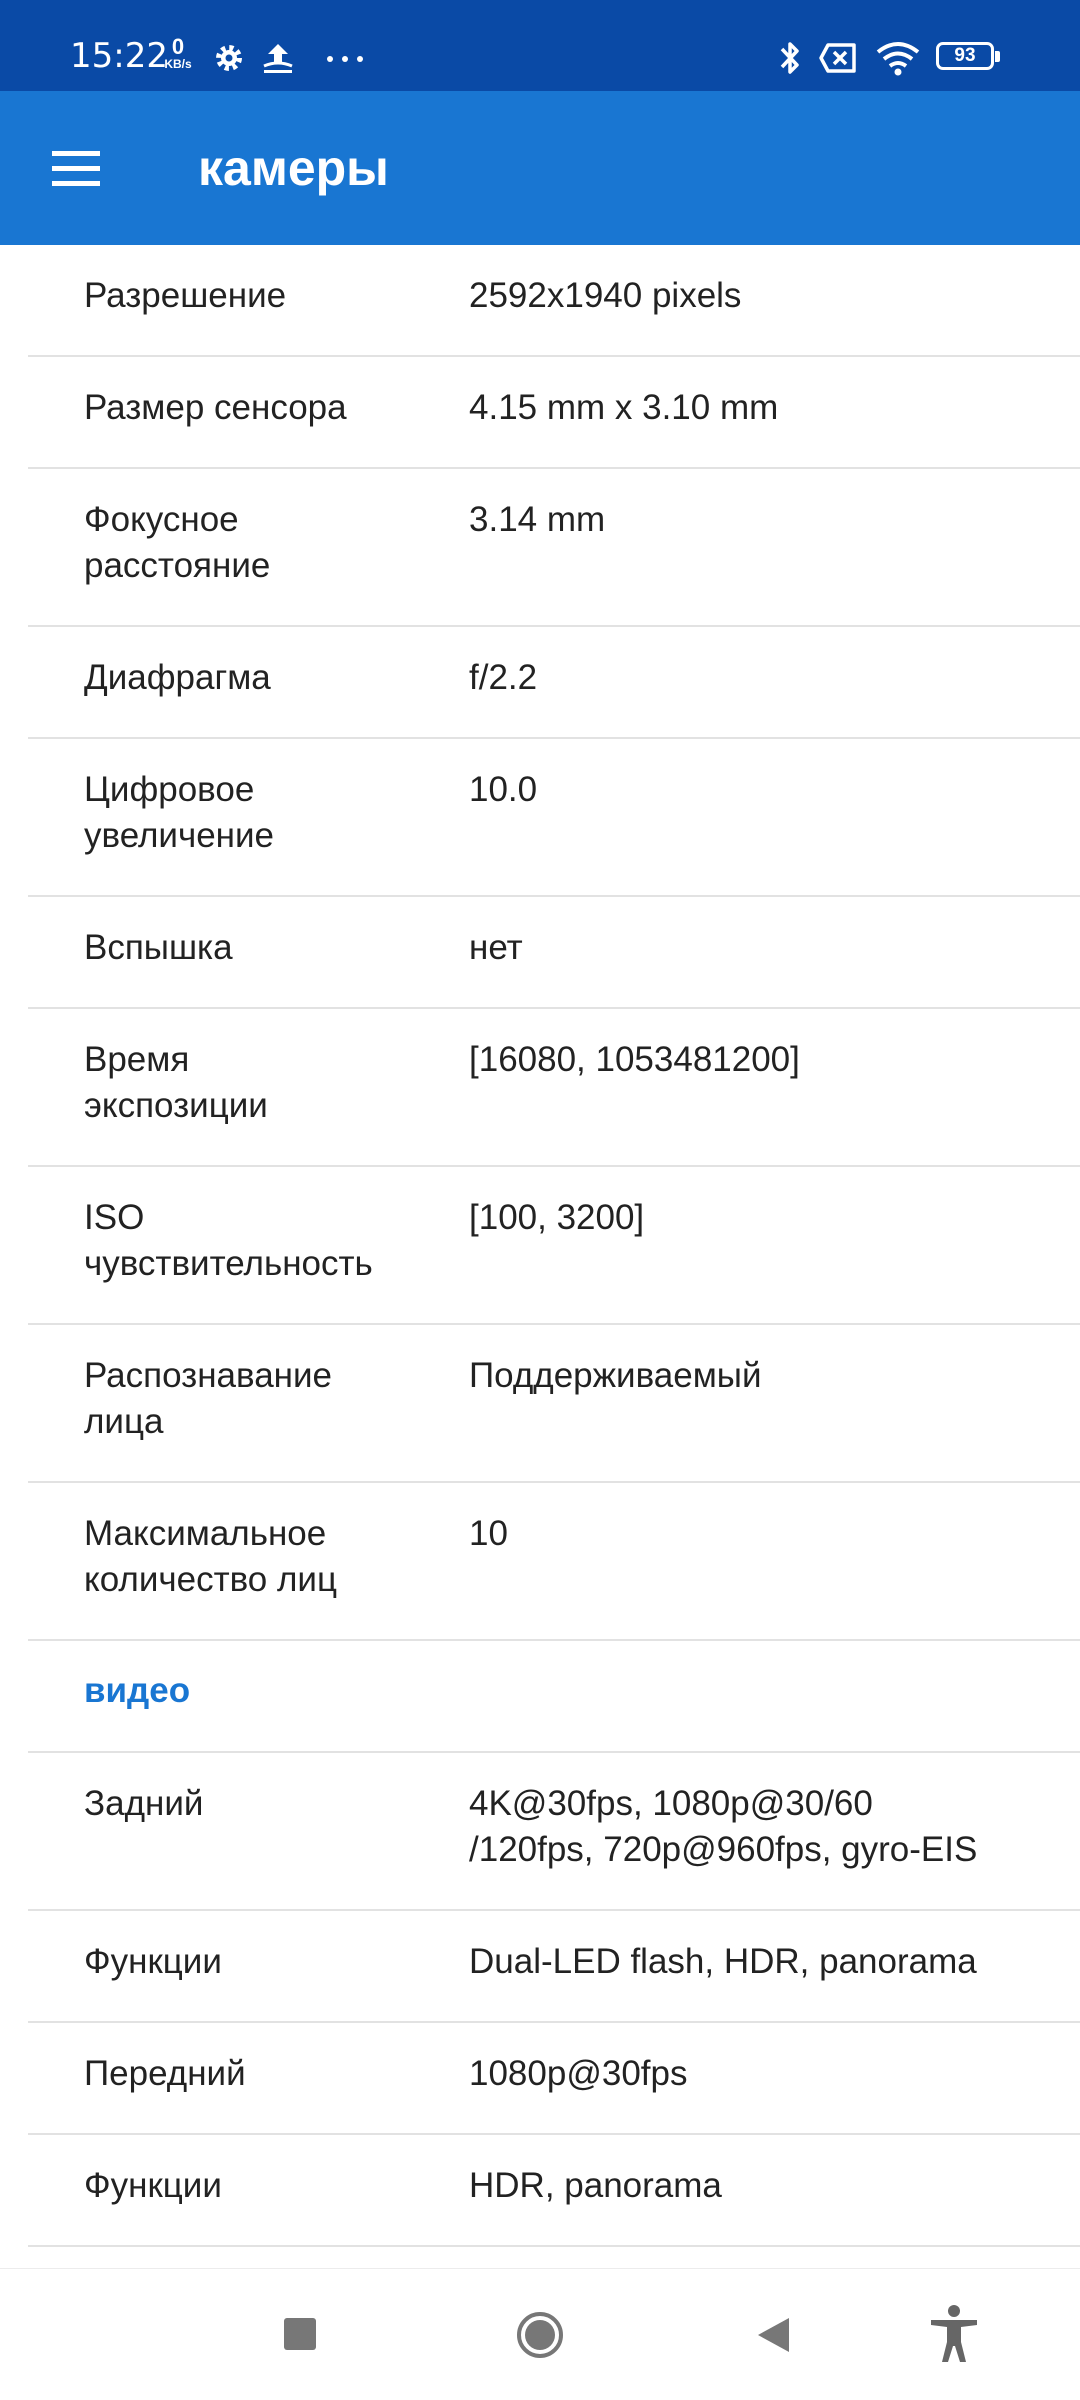 The height and width of the screenshot is (2400, 1080). Describe the element at coordinates (211, 1556) in the screenshot. I see `spec-label: Максимальное количество лиц` at that location.